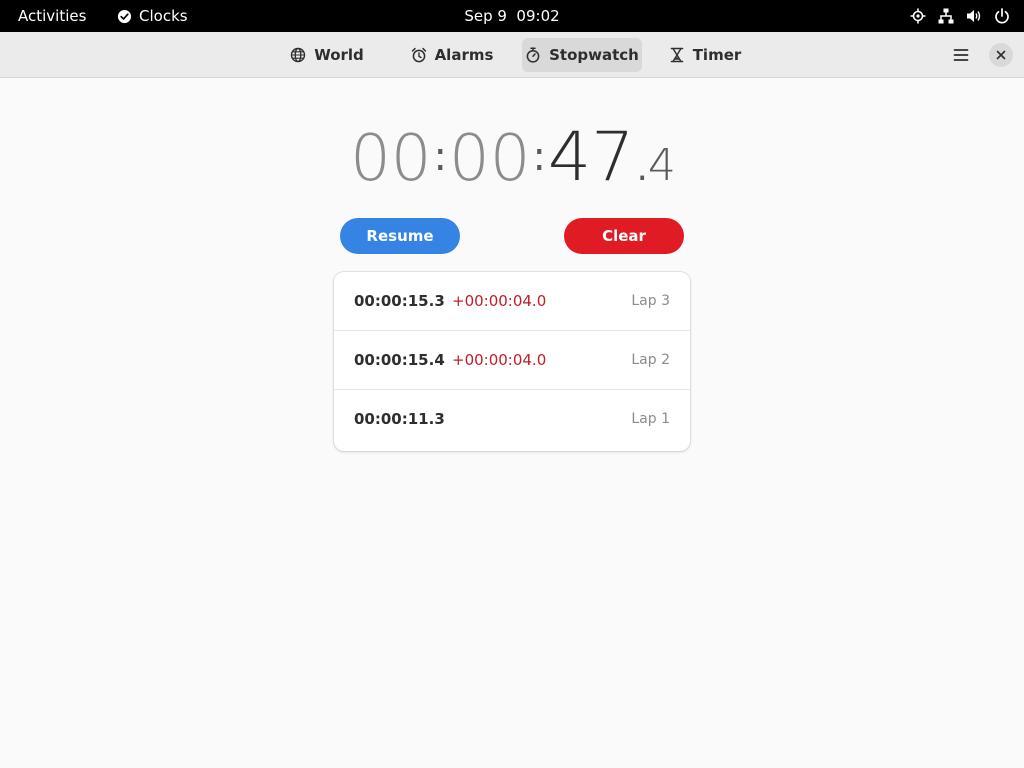 The width and height of the screenshot is (1024, 768). I want to click on alarm-clock-icon, so click(419, 55).